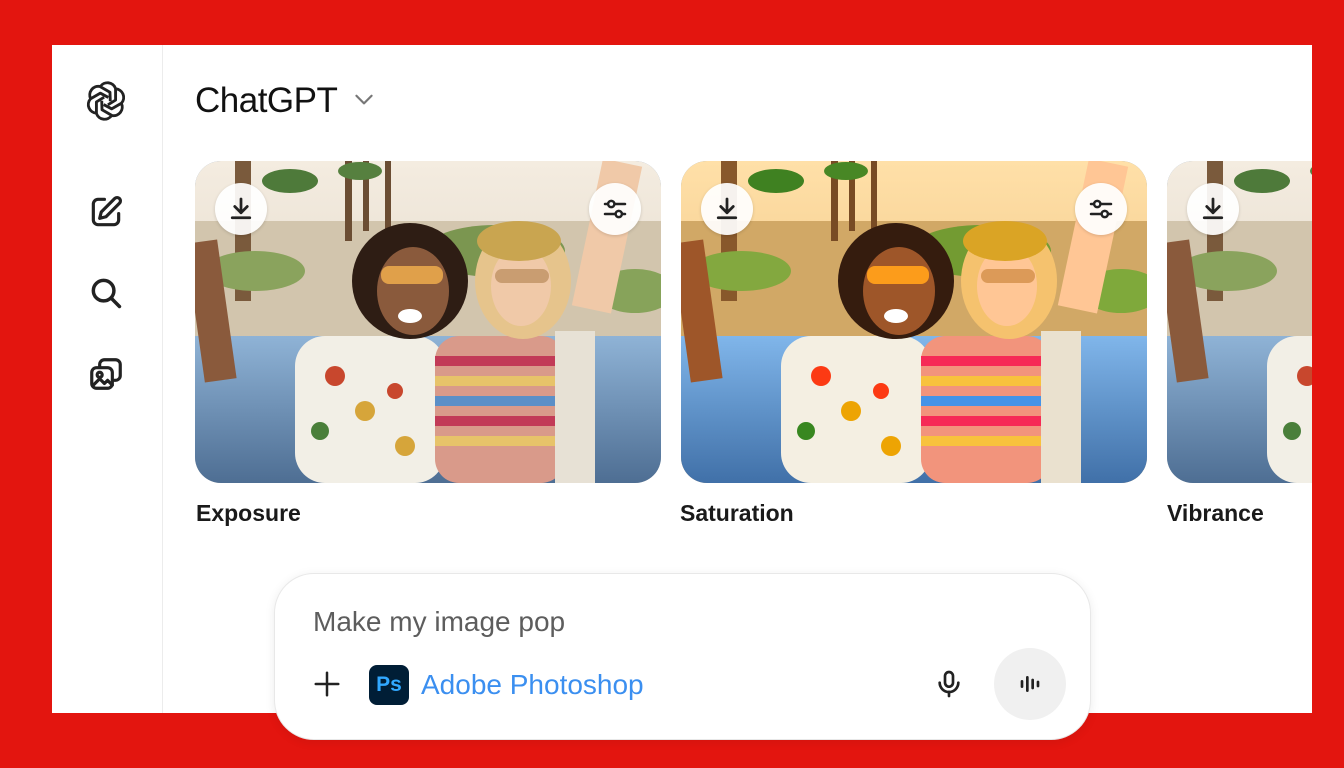 Image resolution: width=1344 pixels, height=768 pixels. I want to click on tool-name: Adobe Photoshop, so click(532, 684).